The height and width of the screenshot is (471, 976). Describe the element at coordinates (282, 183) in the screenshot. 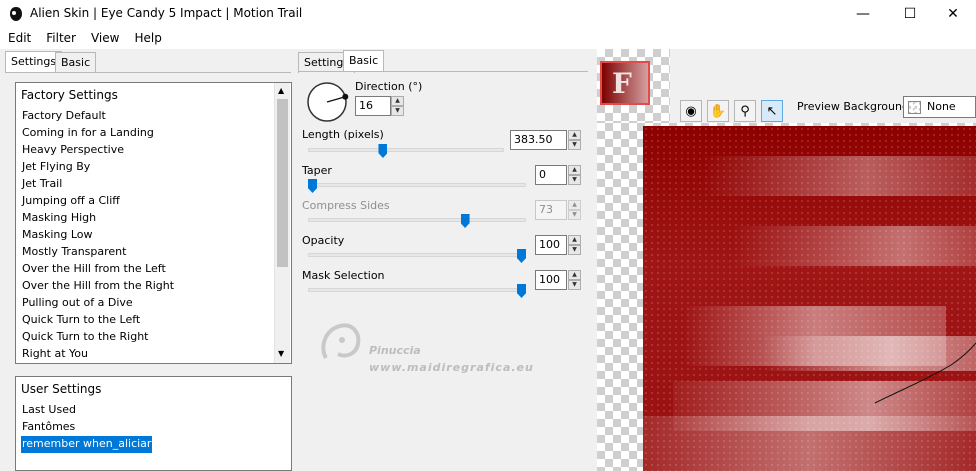

I see `scroll-thumb` at that location.